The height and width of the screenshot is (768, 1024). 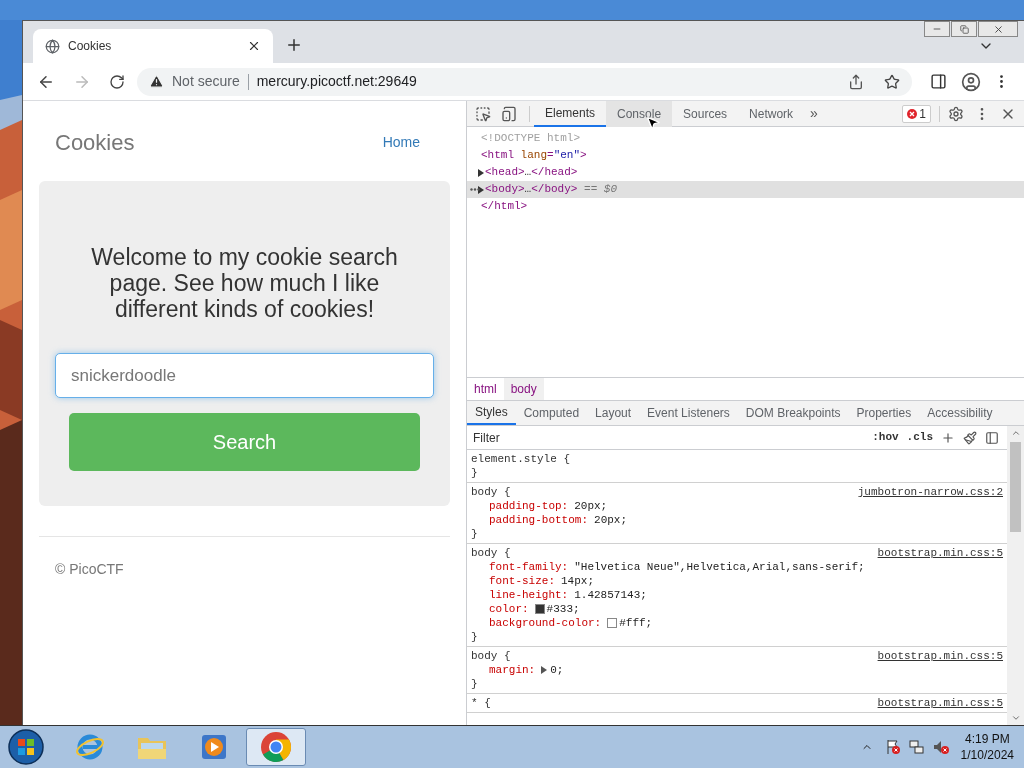 What do you see at coordinates (938, 81) in the screenshot?
I see `side-panel-icon` at bounding box center [938, 81].